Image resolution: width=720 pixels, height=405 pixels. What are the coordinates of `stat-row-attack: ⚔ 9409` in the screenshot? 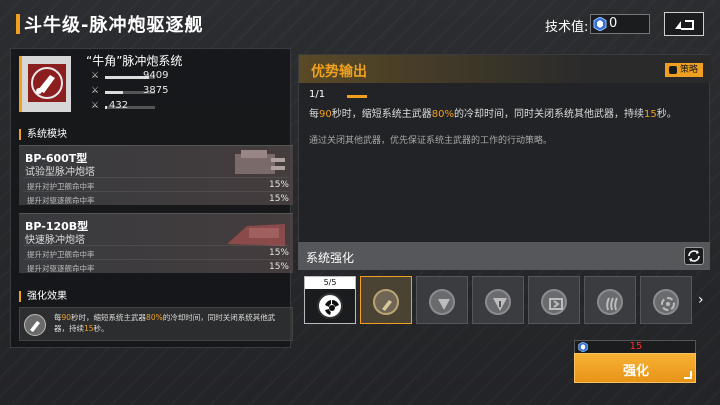 It's located at (186, 77).